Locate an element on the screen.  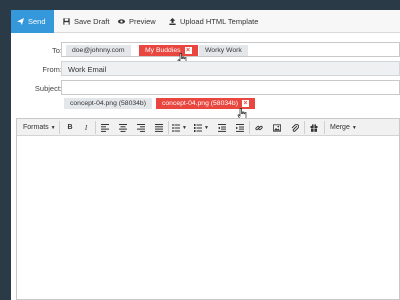
italic-icon: I is located at coordinates (86, 127).